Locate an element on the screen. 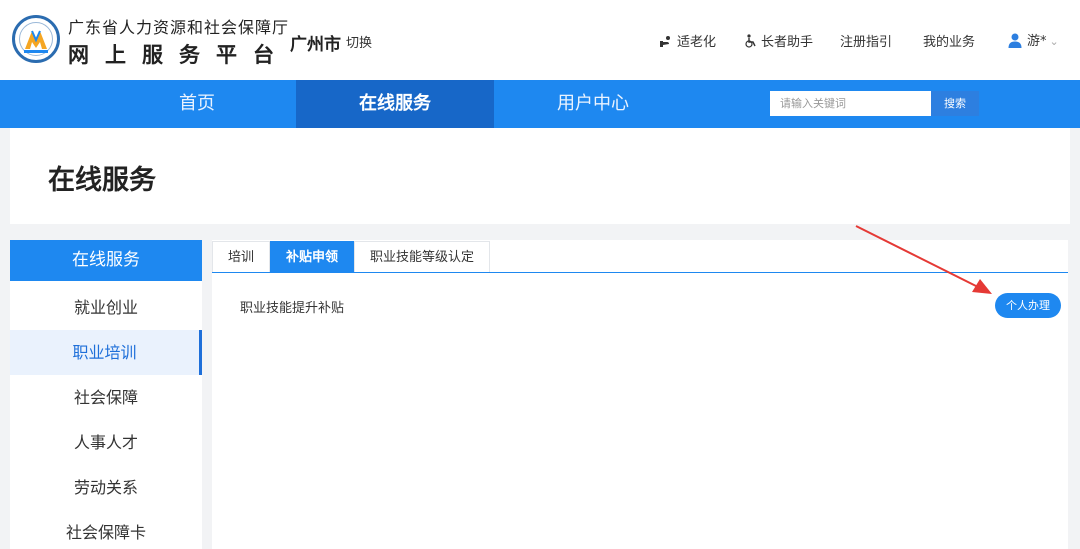 This screenshot has height=549, width=1080. sidebar: 在线服务 就业创业 职业培训 社会保障 人事人才 劳动关系 社会保障卡 is located at coordinates (106, 394).